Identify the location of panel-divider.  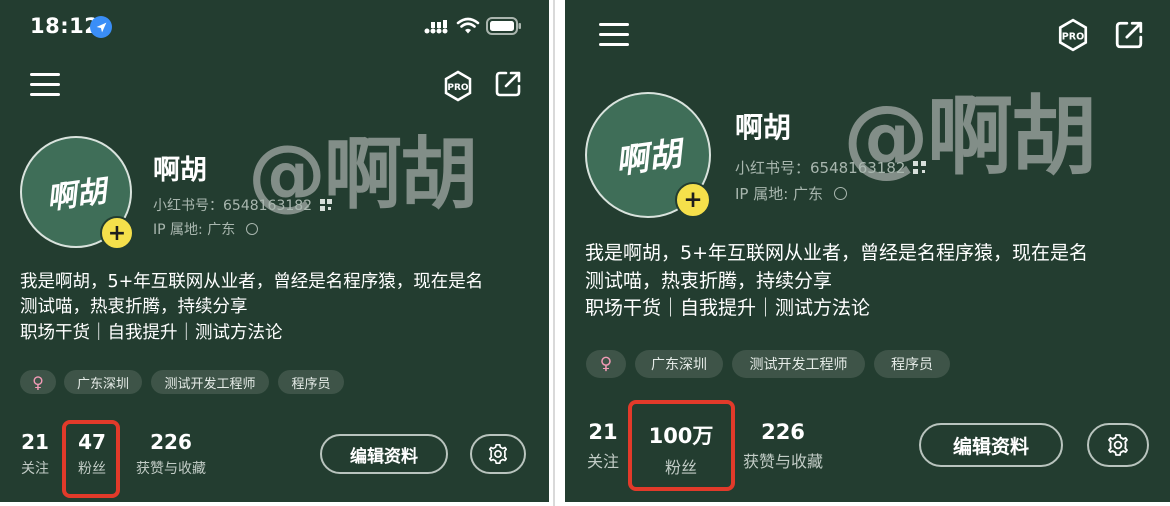
(554, 253).